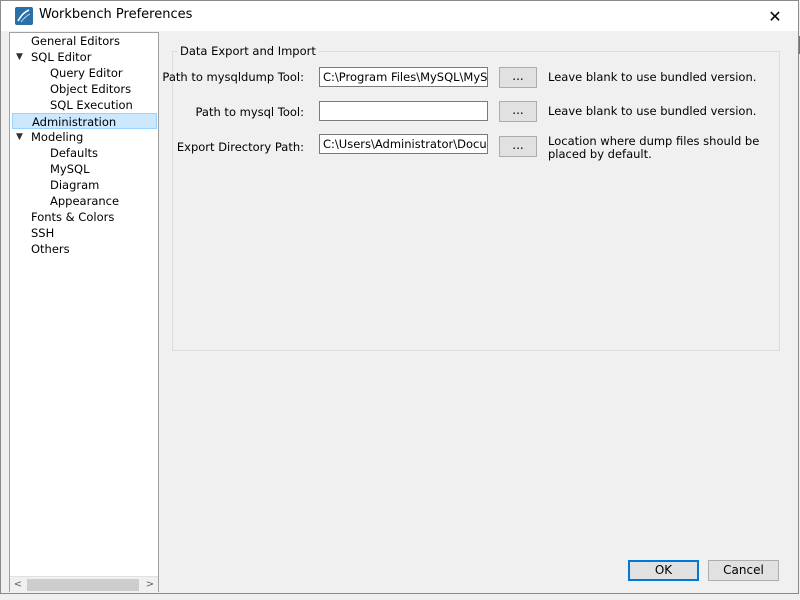  I want to click on tree-item-label: Administration, so click(74, 122).